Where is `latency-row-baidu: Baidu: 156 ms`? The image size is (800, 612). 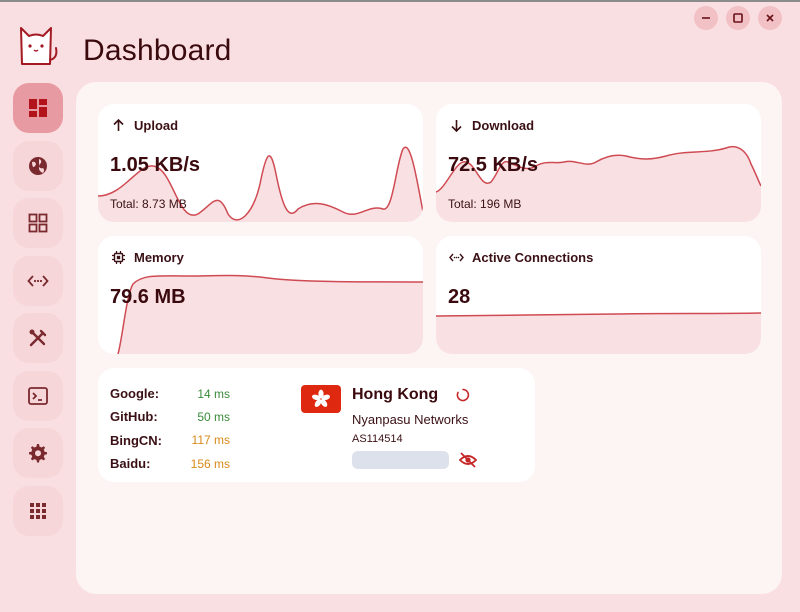 latency-row-baidu: Baidu: 156 ms is located at coordinates (170, 463).